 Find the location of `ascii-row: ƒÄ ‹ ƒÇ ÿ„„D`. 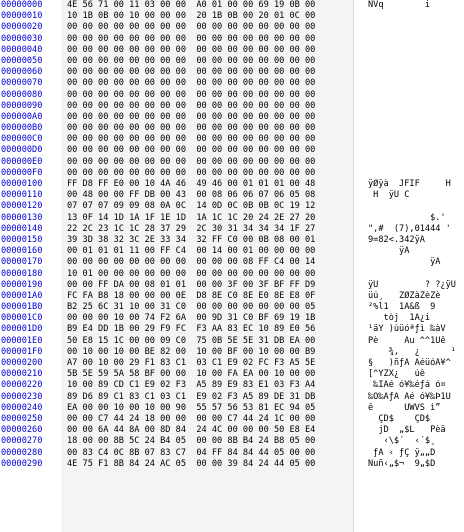

ascii-row: ƒÄ ‹ ƒÇ ÿ„„D is located at coordinates (412, 453).